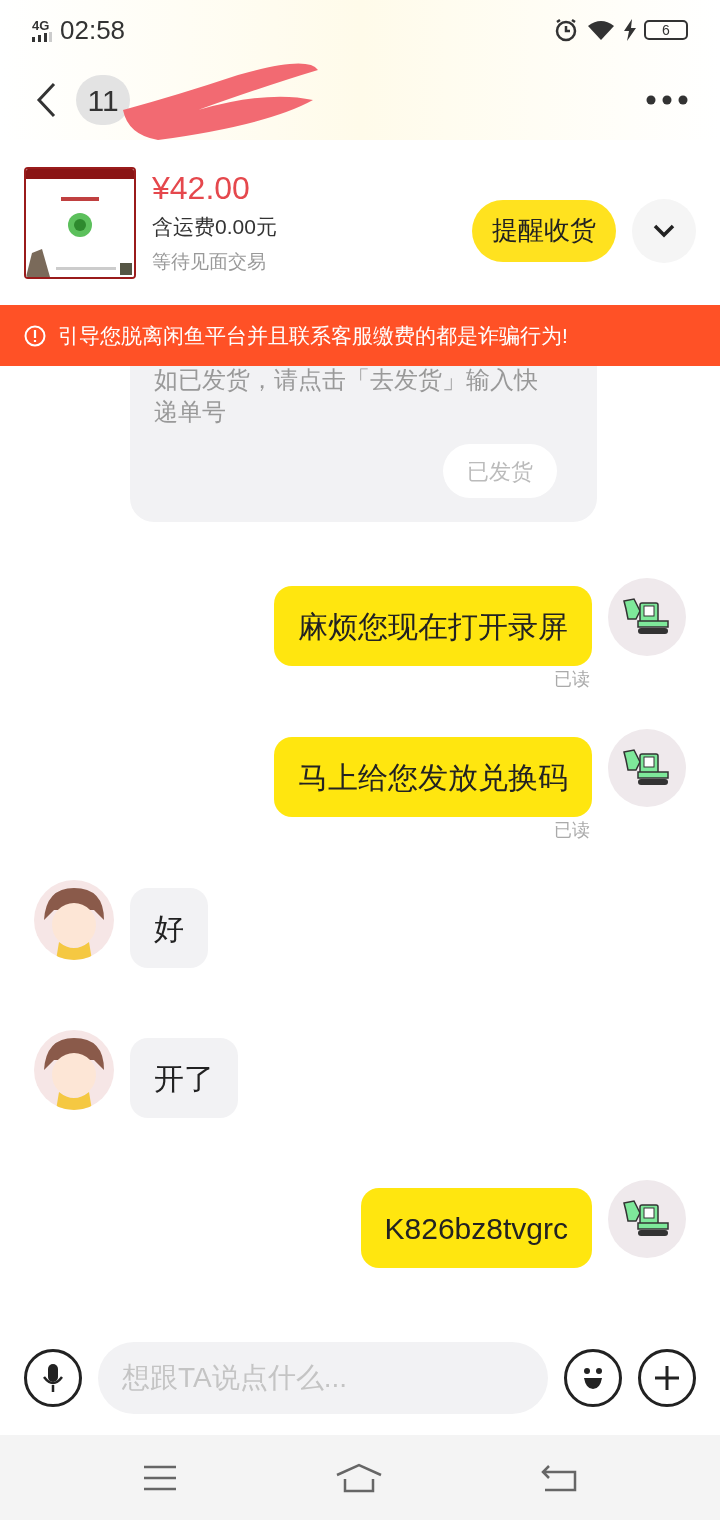 The width and height of the screenshot is (720, 1520). I want to click on clock-time: 02:58, so click(93, 30).